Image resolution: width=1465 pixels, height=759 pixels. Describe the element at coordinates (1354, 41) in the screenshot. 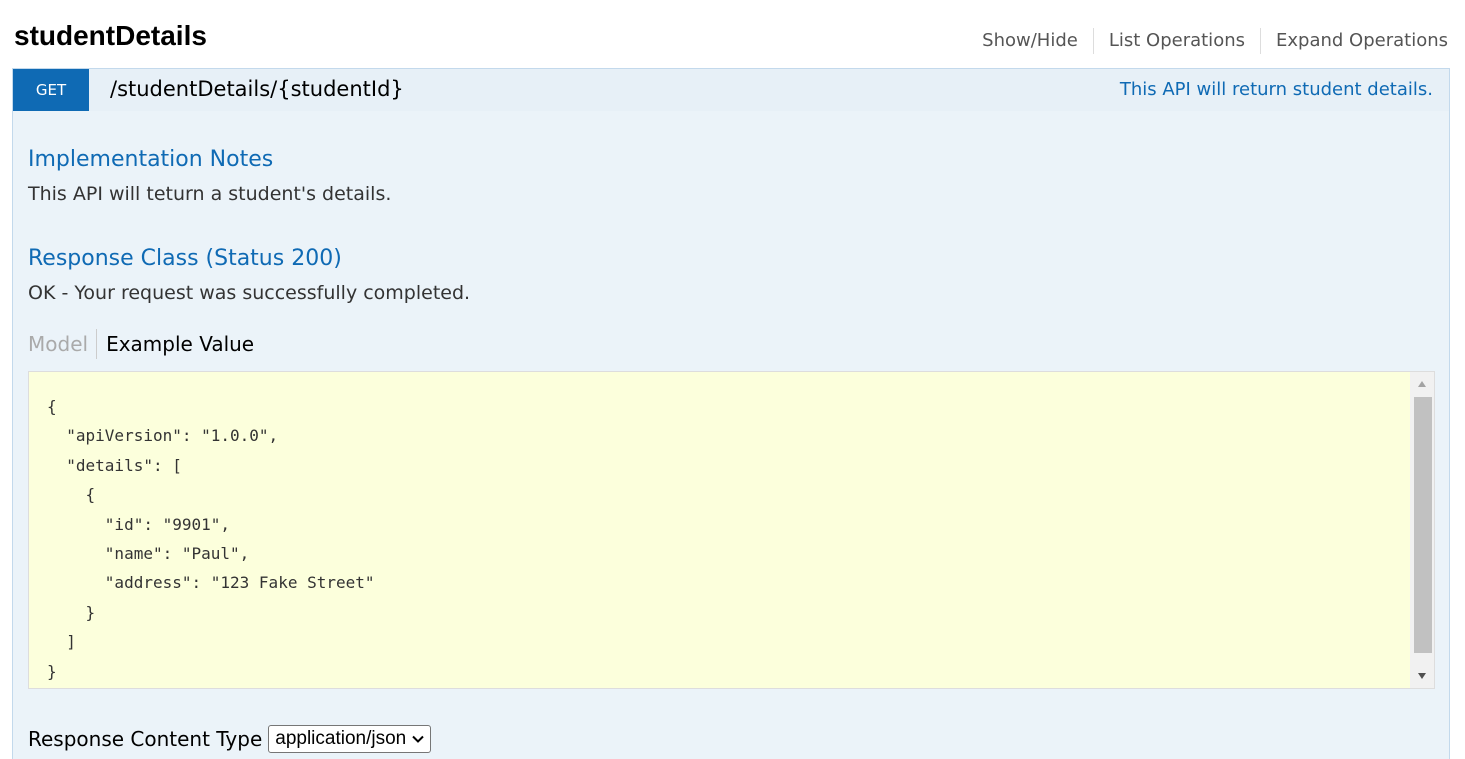

I see `expand-operations-link: Expand Operations` at that location.